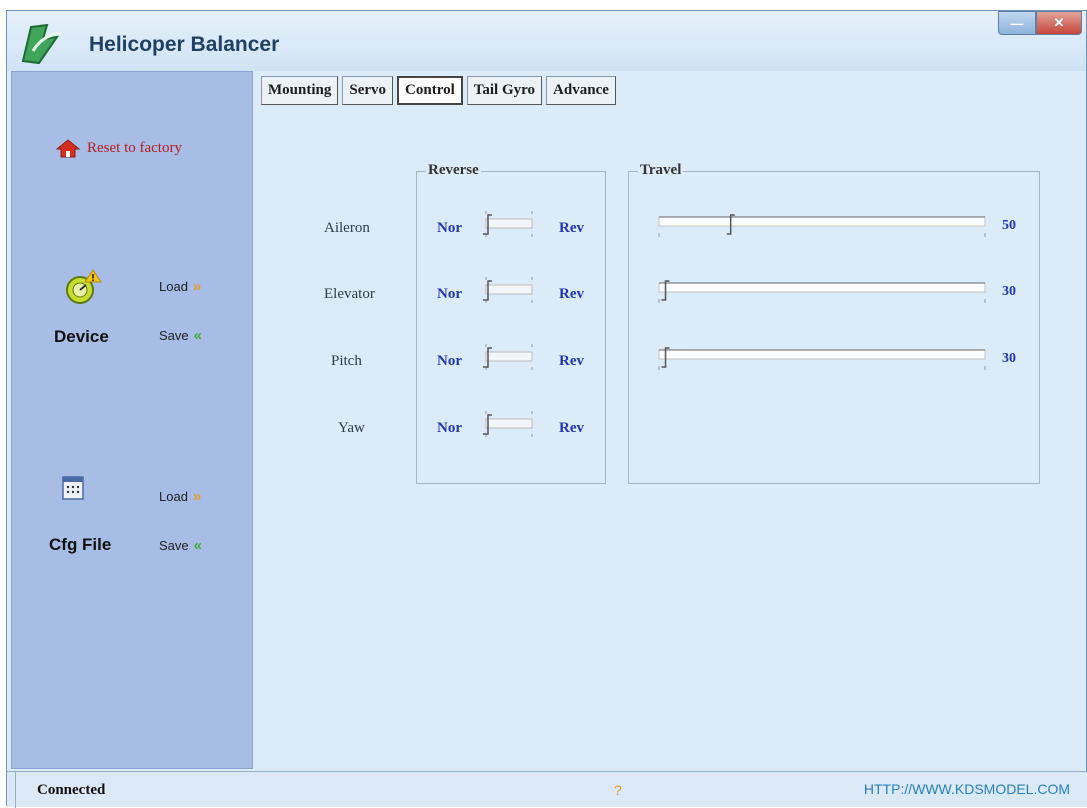 Image resolution: width=1087 pixels, height=808 pixels. Describe the element at coordinates (174, 545) in the screenshot. I see `cfg-save-label: Save` at that location.